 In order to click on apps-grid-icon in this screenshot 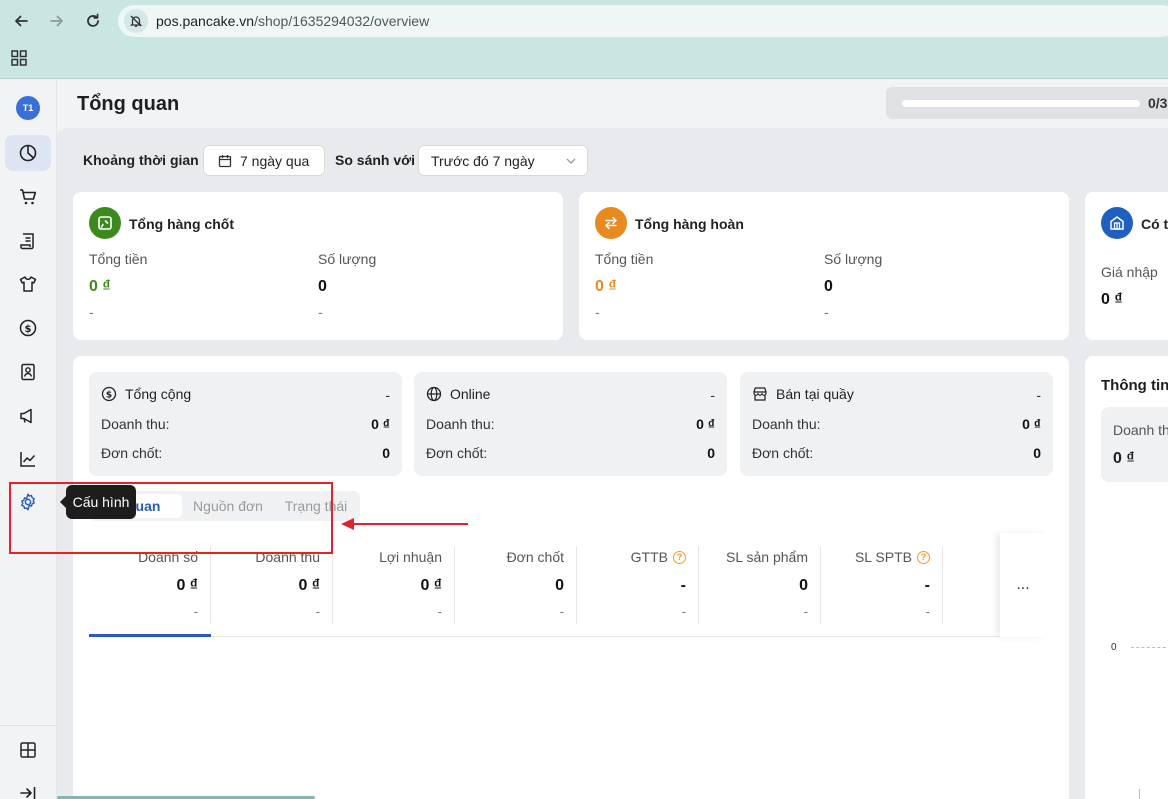, I will do `click(19, 59)`.